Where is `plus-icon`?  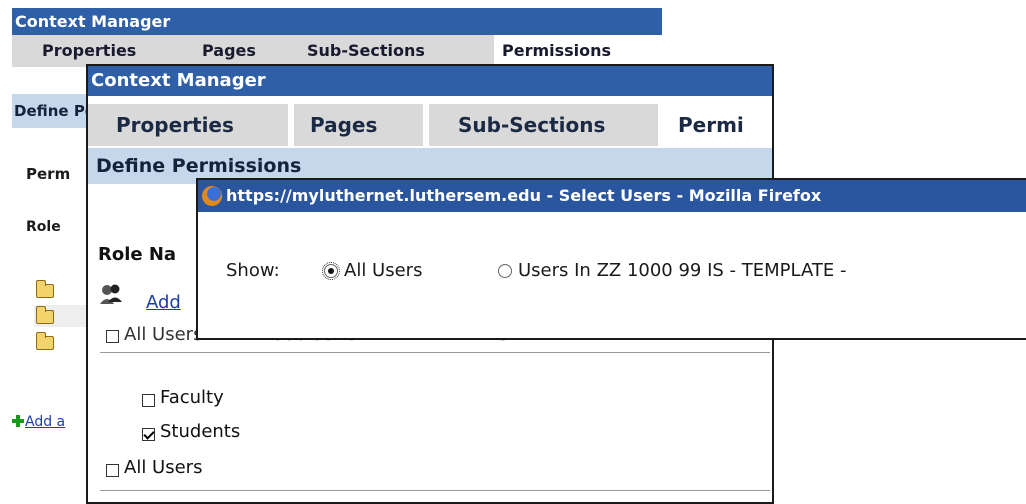 plus-icon is located at coordinates (18, 421).